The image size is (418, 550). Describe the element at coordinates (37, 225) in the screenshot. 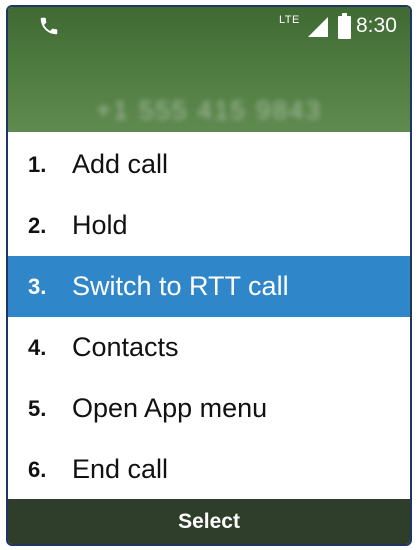

I see `menu-item-number: 2.` at that location.